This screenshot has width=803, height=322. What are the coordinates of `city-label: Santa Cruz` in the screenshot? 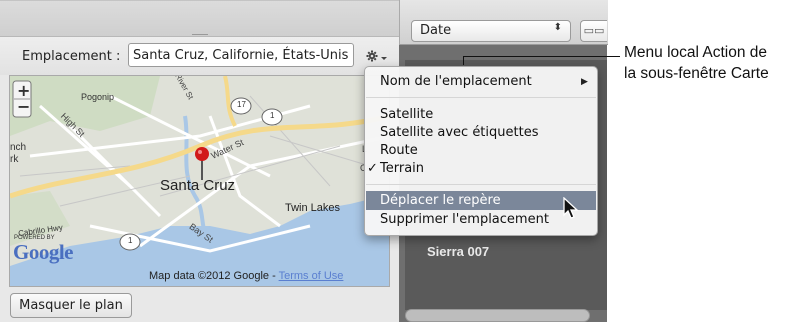 It's located at (198, 185).